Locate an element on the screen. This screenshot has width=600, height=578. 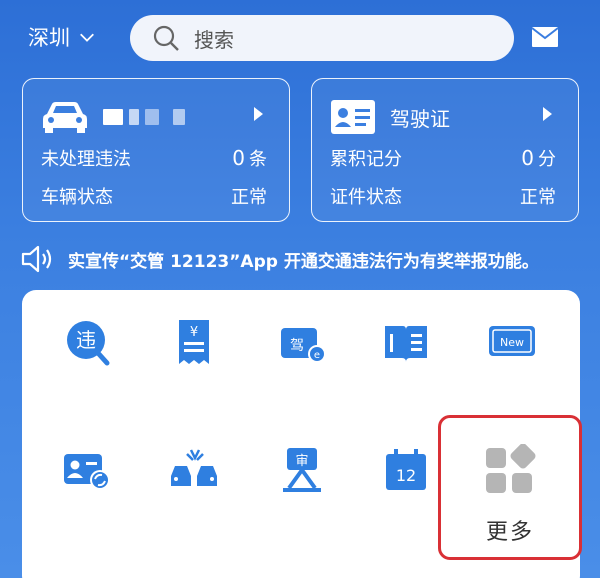
service-new-plate: New 新车选号 is located at coordinates (512, 358).